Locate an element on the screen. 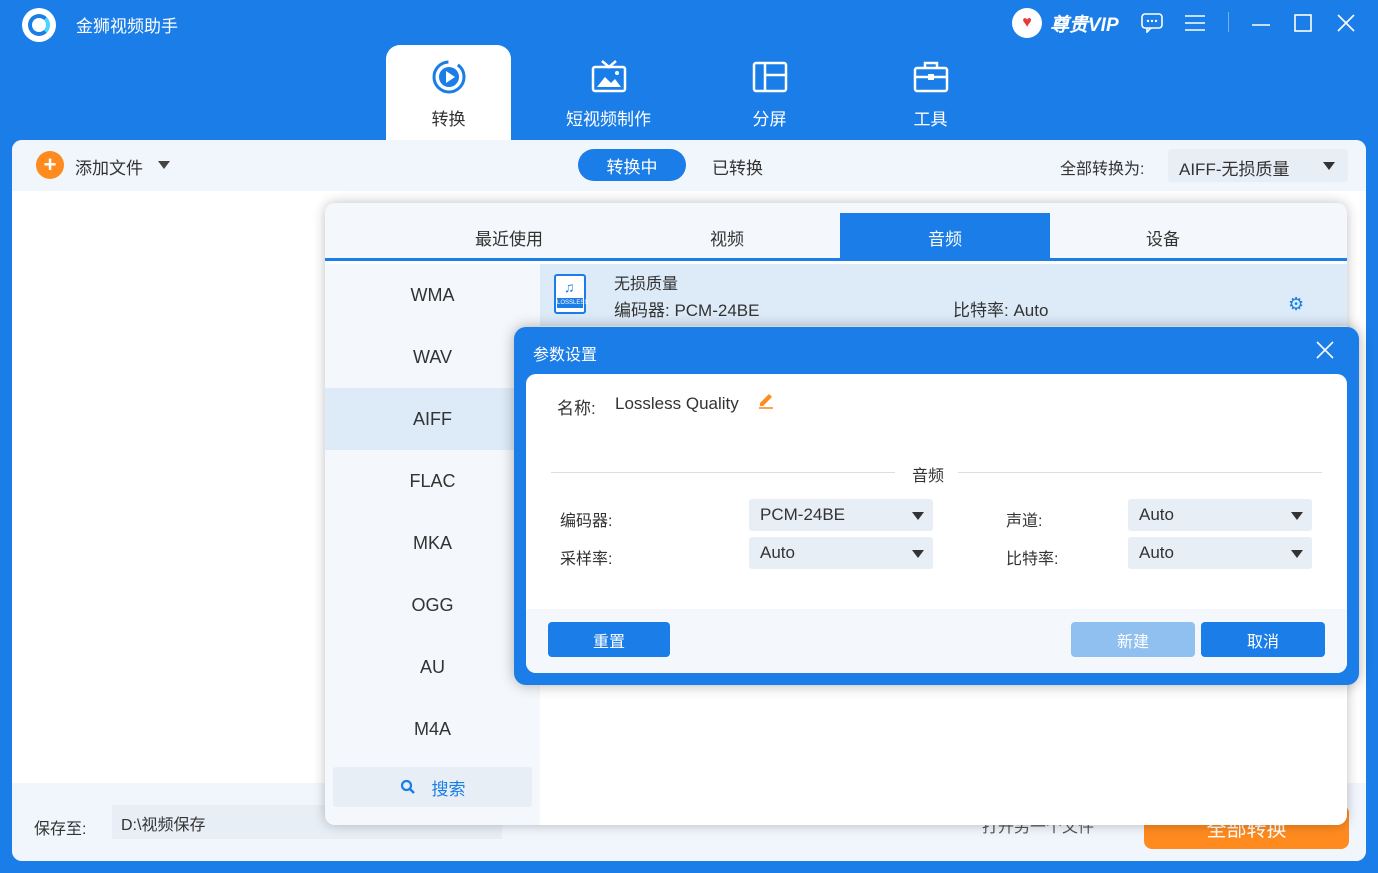  encoder-select: PCM-24BE is located at coordinates (841, 515).